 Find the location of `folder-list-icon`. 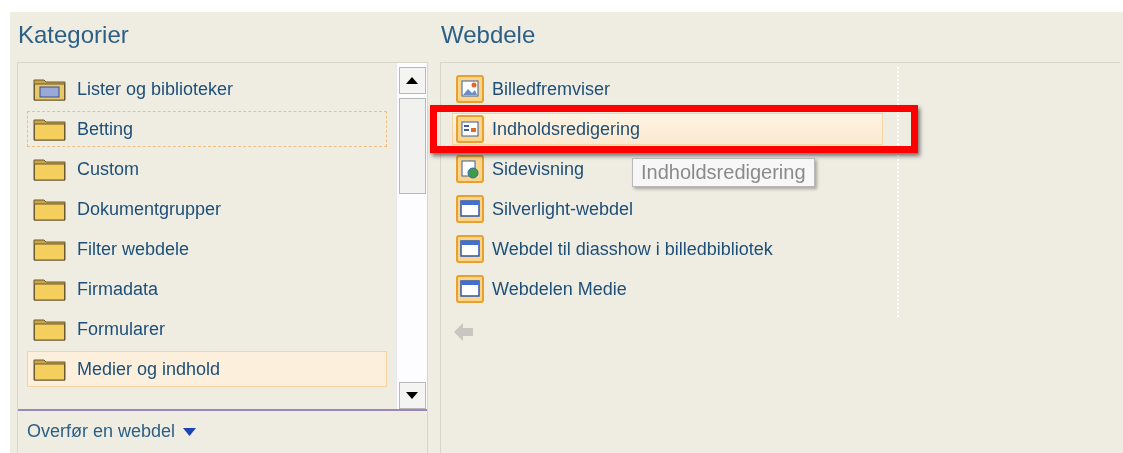

folder-list-icon is located at coordinates (50, 89).